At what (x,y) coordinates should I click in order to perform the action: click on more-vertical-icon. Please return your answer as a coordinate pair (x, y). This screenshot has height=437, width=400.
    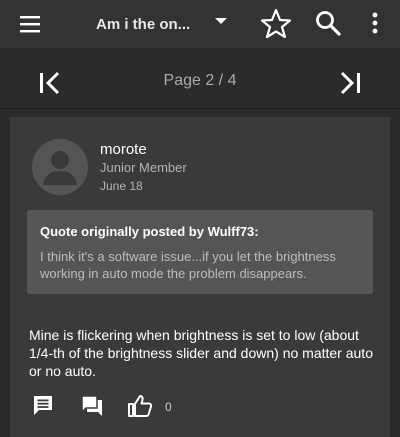
    Looking at the image, I should click on (375, 24).